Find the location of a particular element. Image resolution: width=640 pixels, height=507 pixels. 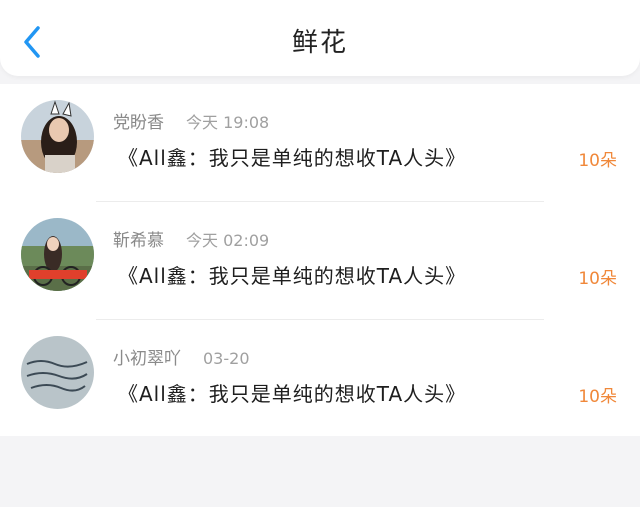

page-title: 鲜花 is located at coordinates (319, 43).